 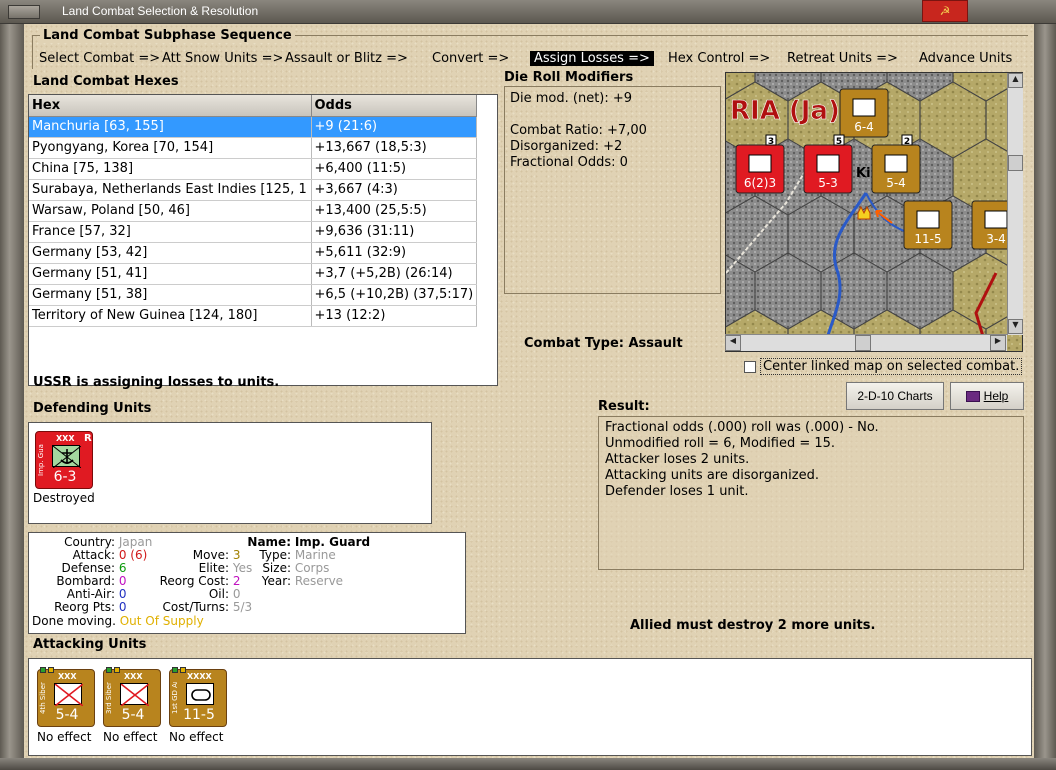 I want to click on hex-row: Warsaw, Poland [50, 46] +13,400 (25,5:5), so click(x=253, y=211).